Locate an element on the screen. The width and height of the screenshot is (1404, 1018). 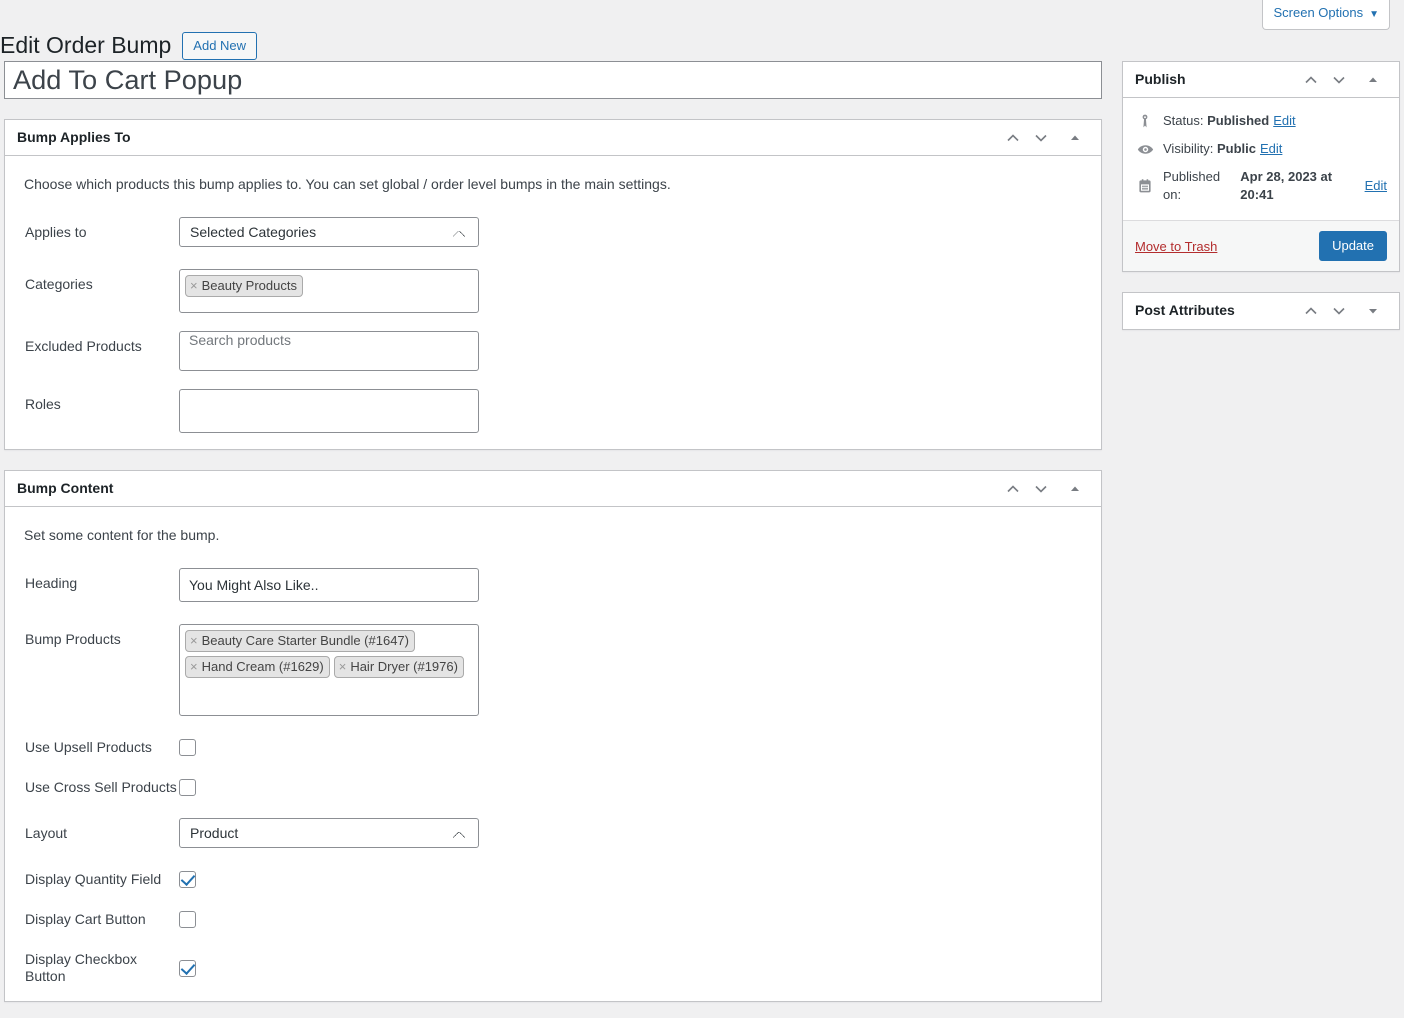
field-row-use-cross-sell-products: Use Cross Sell Products is located at coordinates (553, 787).